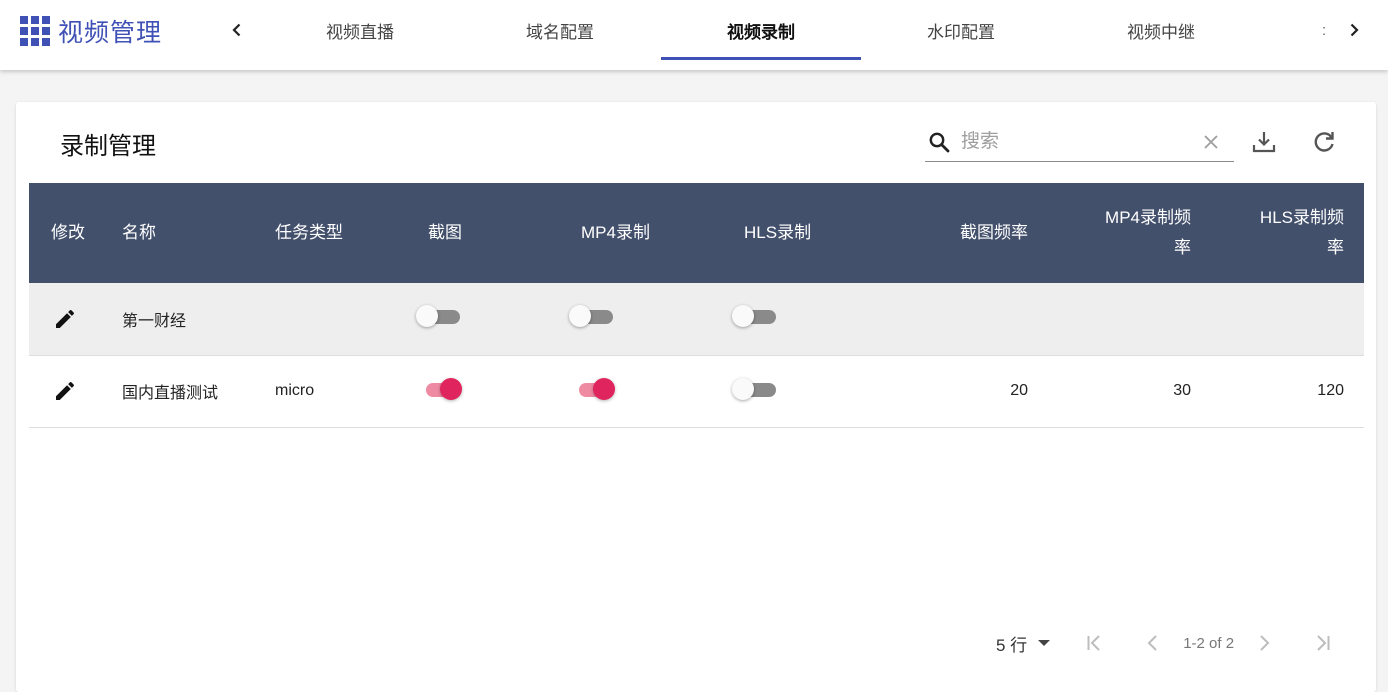 The width and height of the screenshot is (1388, 692). I want to click on table-row: 第一财经, so click(696, 319).